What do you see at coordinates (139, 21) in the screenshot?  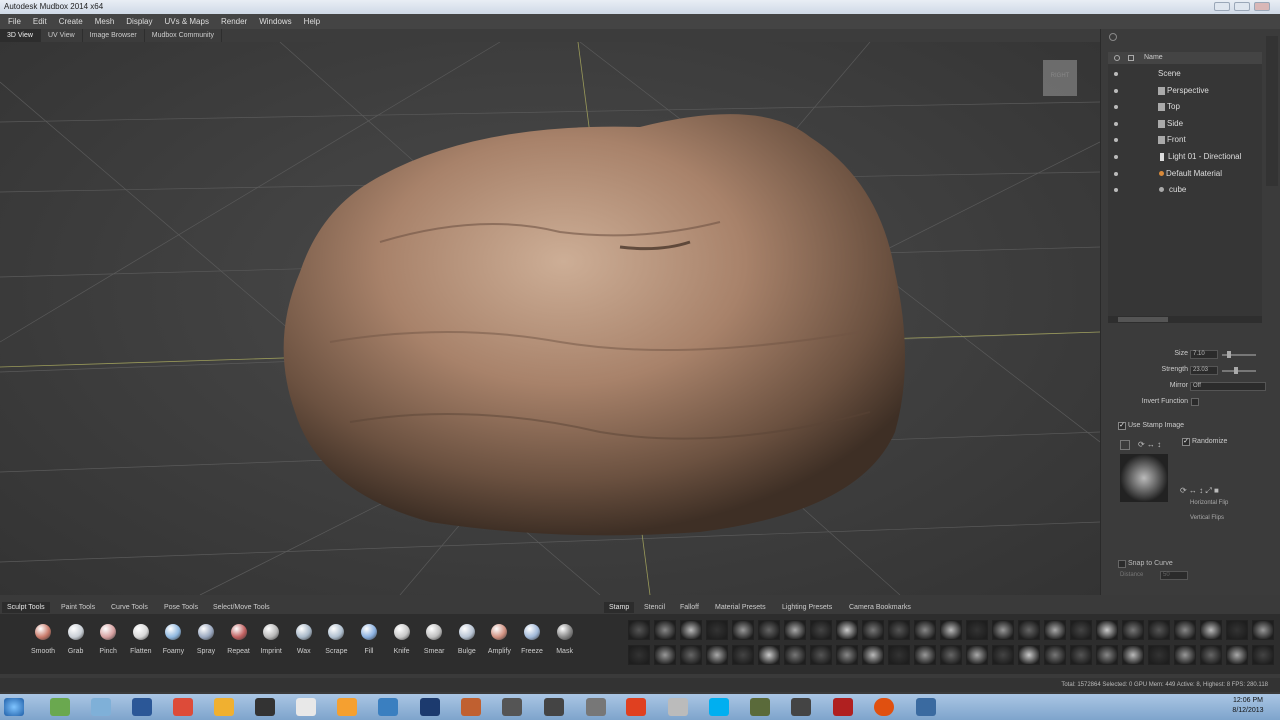 I see `menu-display: Display` at bounding box center [139, 21].